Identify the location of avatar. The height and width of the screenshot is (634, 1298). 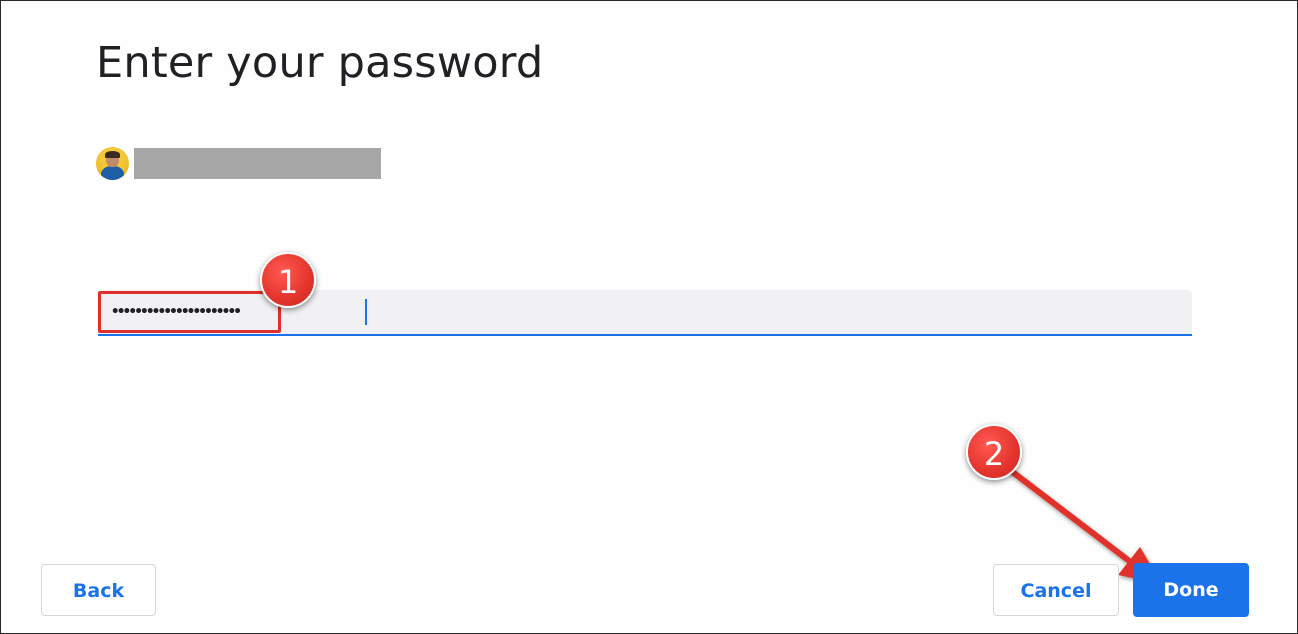
(112, 163).